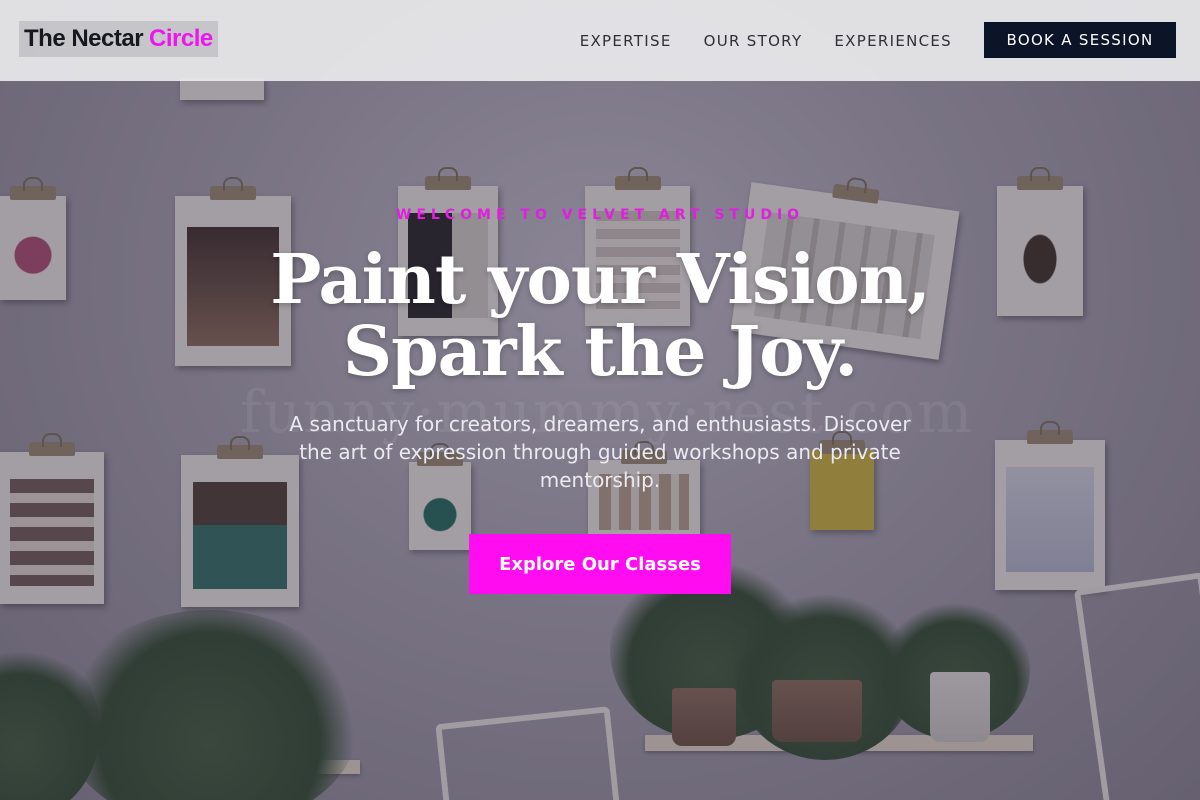 This screenshot has width=1200, height=800. Describe the element at coordinates (600, 564) in the screenshot. I see `explore-classes-button: Explore Our Classes` at that location.